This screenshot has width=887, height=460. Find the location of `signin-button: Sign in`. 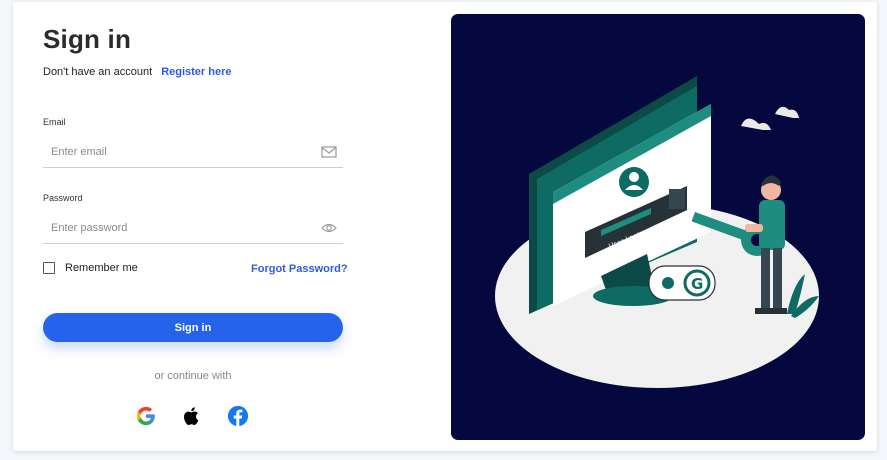

signin-button: Sign in is located at coordinates (193, 327).